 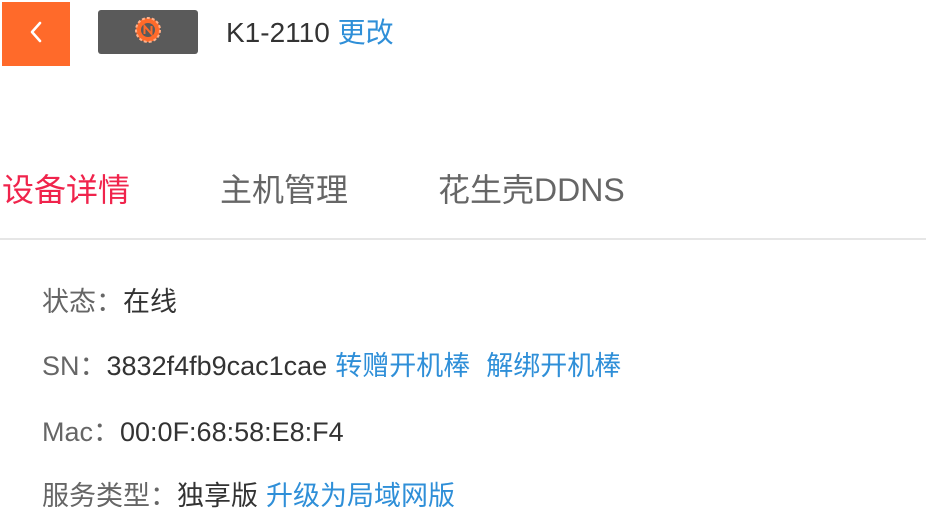 What do you see at coordinates (217, 496) in the screenshot?
I see `service-type-value: 独享版` at bounding box center [217, 496].